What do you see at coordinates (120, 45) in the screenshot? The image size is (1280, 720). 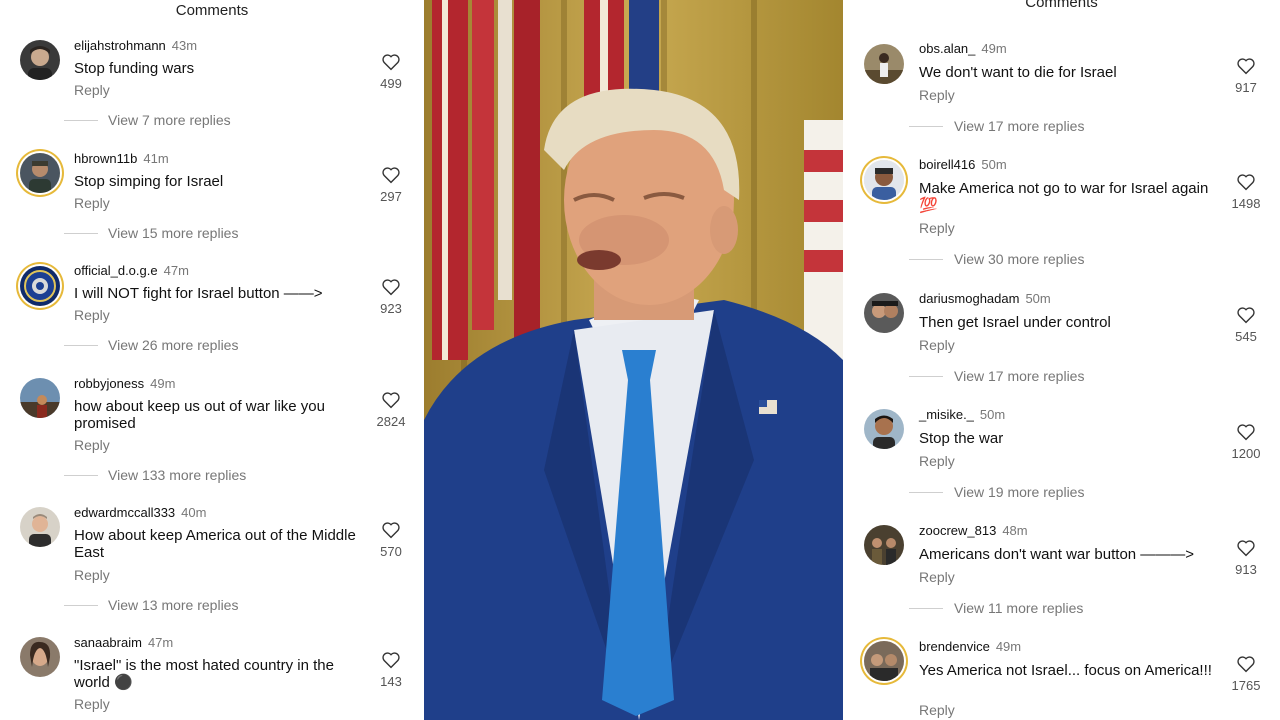 I see `username: elijahstrohmann` at bounding box center [120, 45].